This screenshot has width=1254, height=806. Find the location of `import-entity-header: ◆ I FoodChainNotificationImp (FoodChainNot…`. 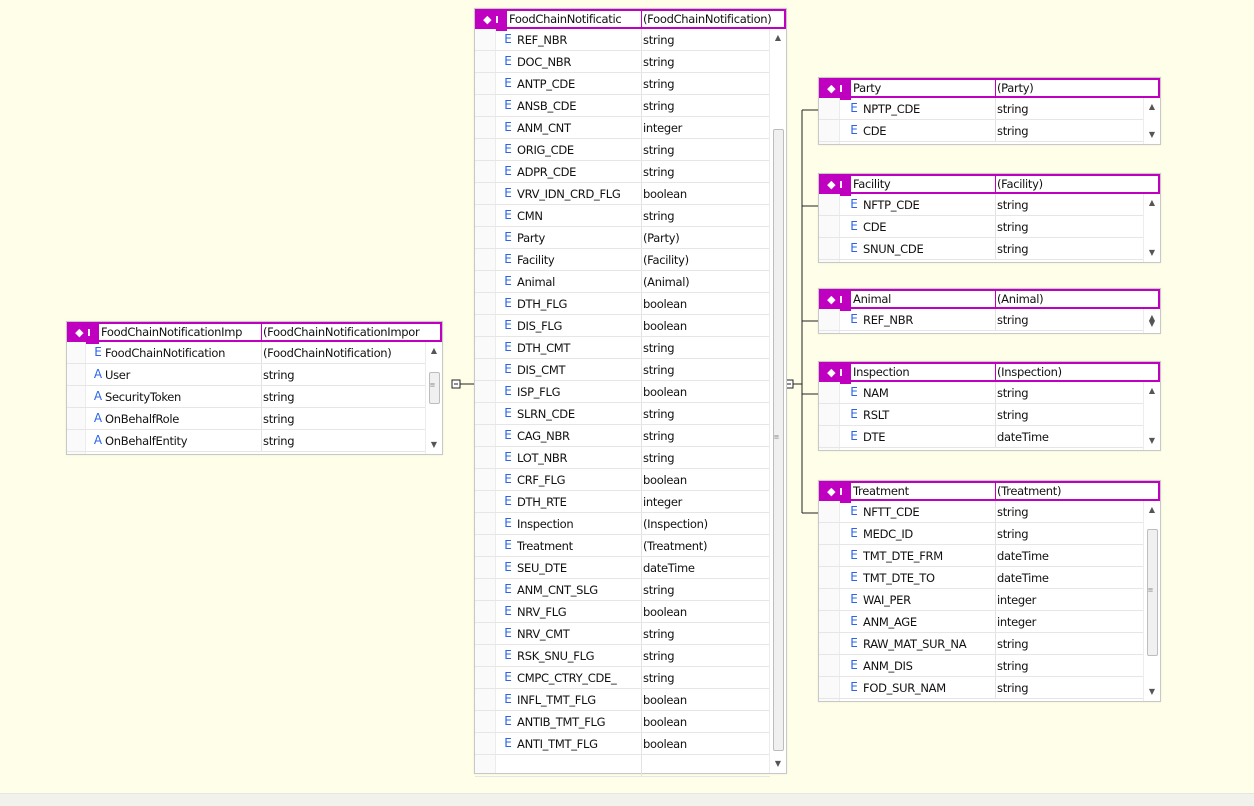

import-entity-header: ◆ I FoodChainNotificationImp (FoodChainNot… is located at coordinates (254, 333).